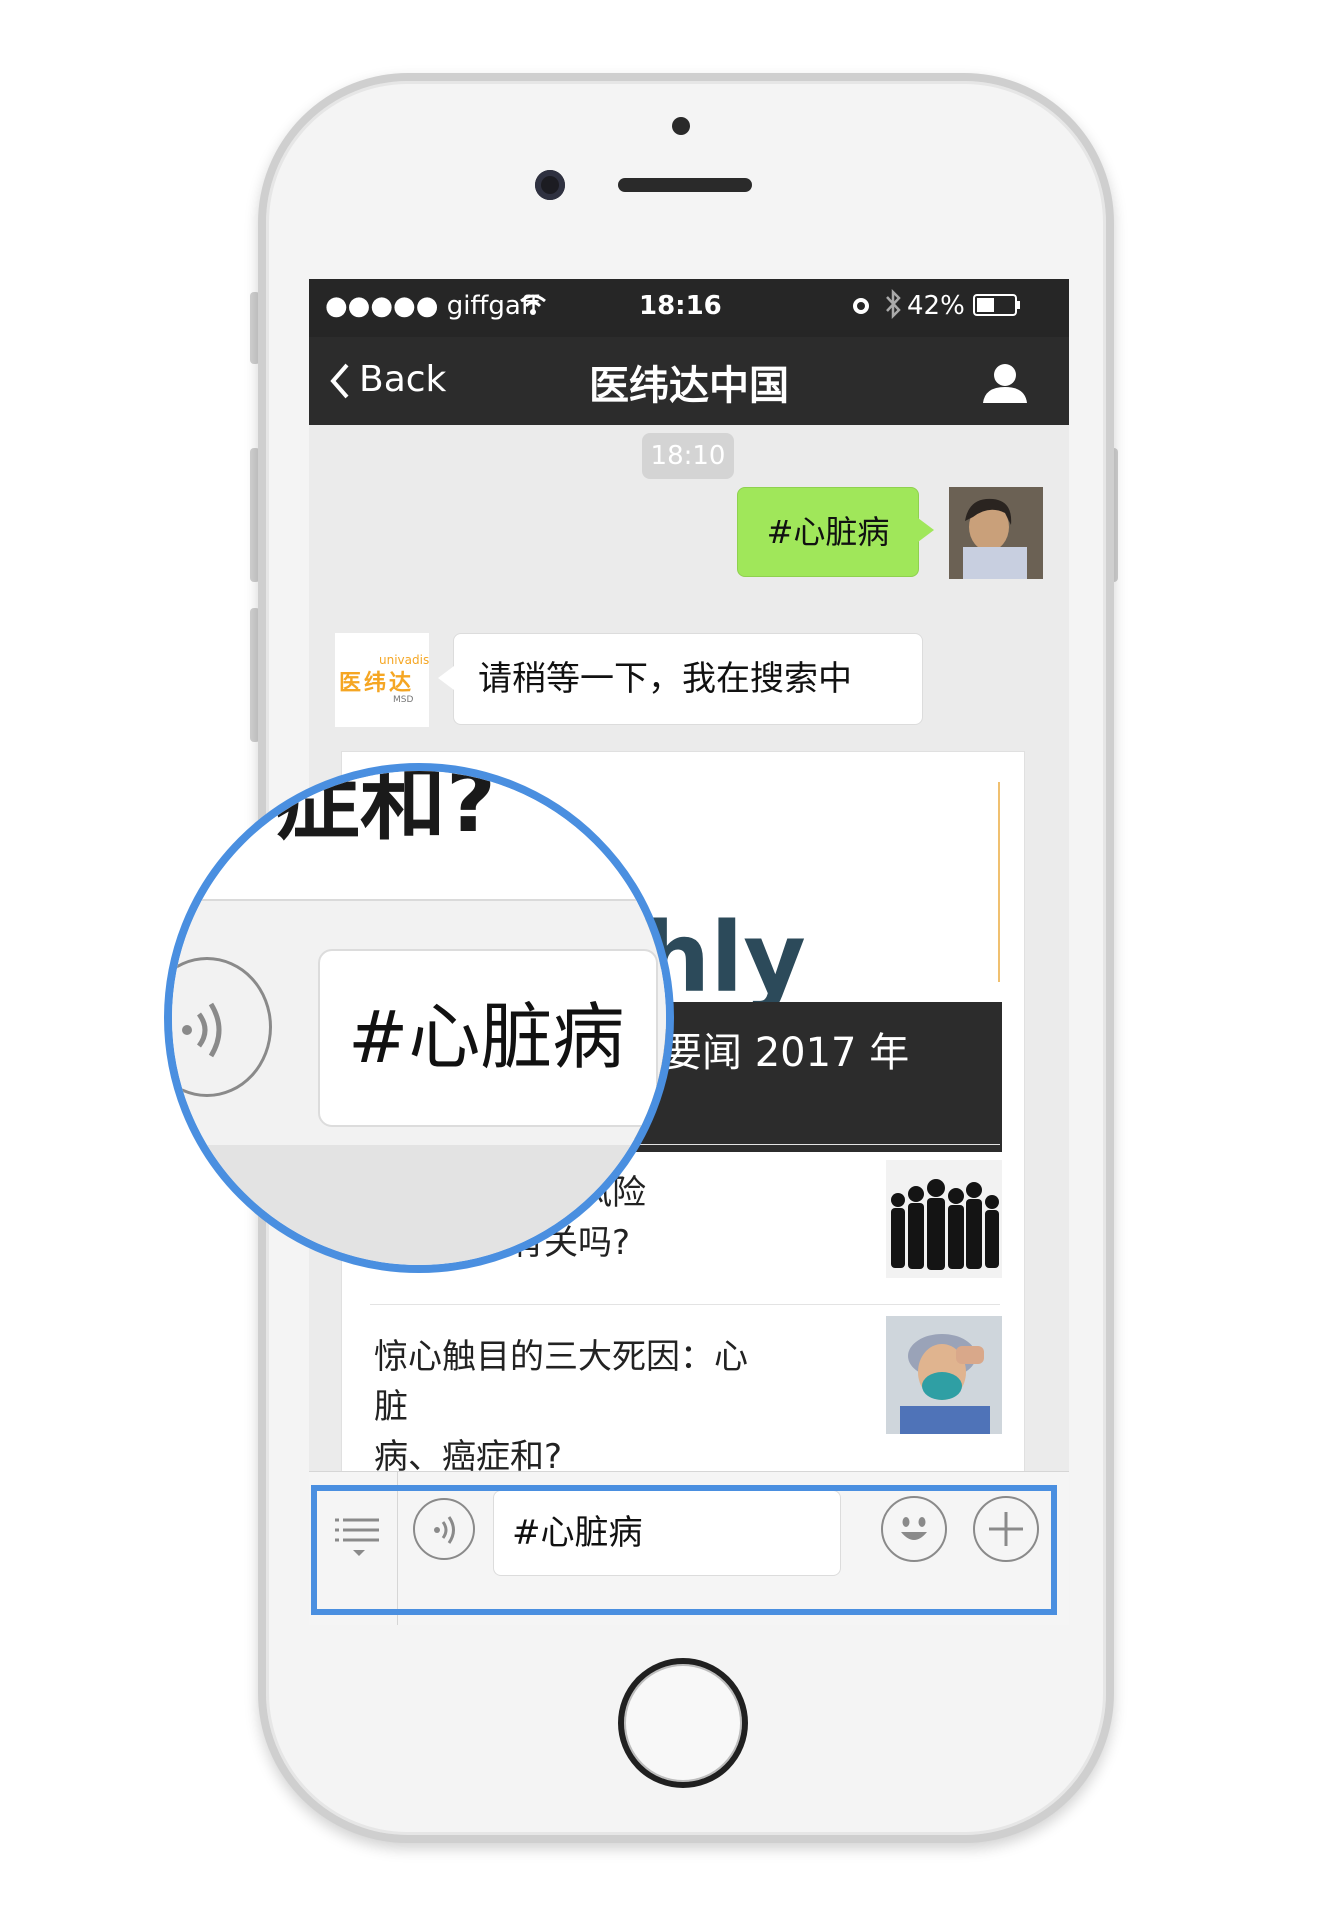 The image size is (1336, 1908). Describe the element at coordinates (861, 306) in the screenshot. I see `alarm-icon` at that location.